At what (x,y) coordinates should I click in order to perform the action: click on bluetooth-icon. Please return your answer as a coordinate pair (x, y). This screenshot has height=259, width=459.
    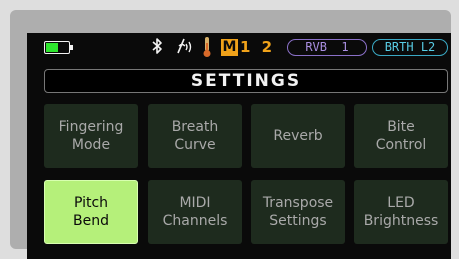
    Looking at the image, I should click on (157, 46).